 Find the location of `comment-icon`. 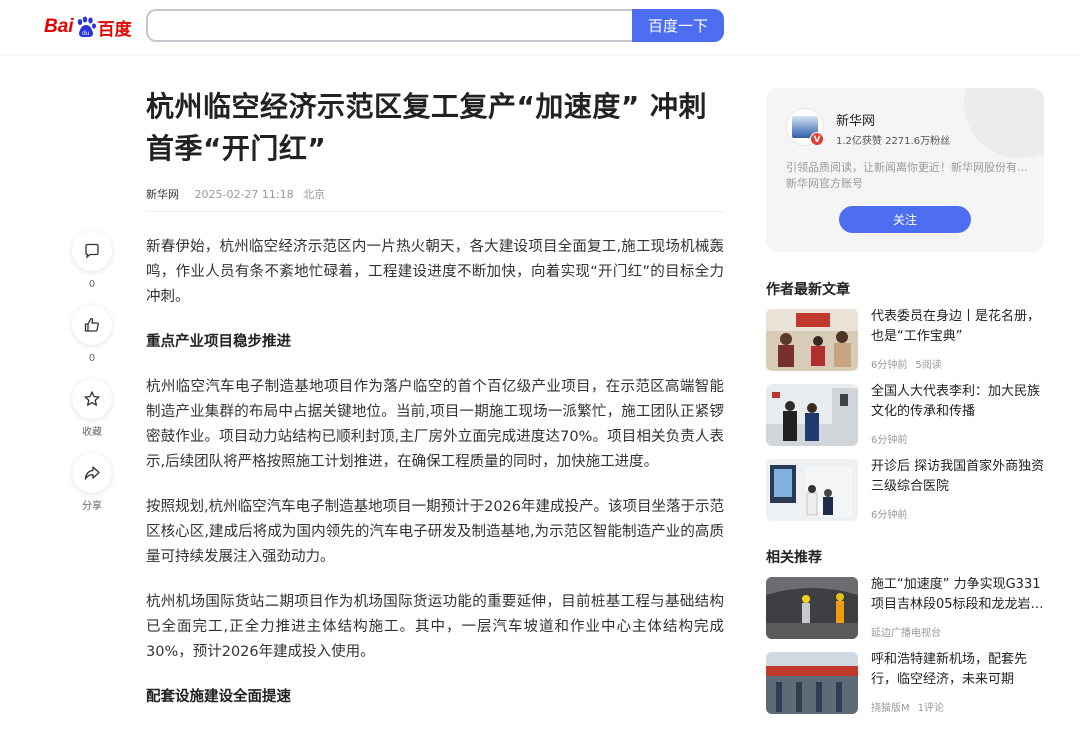

comment-icon is located at coordinates (92, 251).